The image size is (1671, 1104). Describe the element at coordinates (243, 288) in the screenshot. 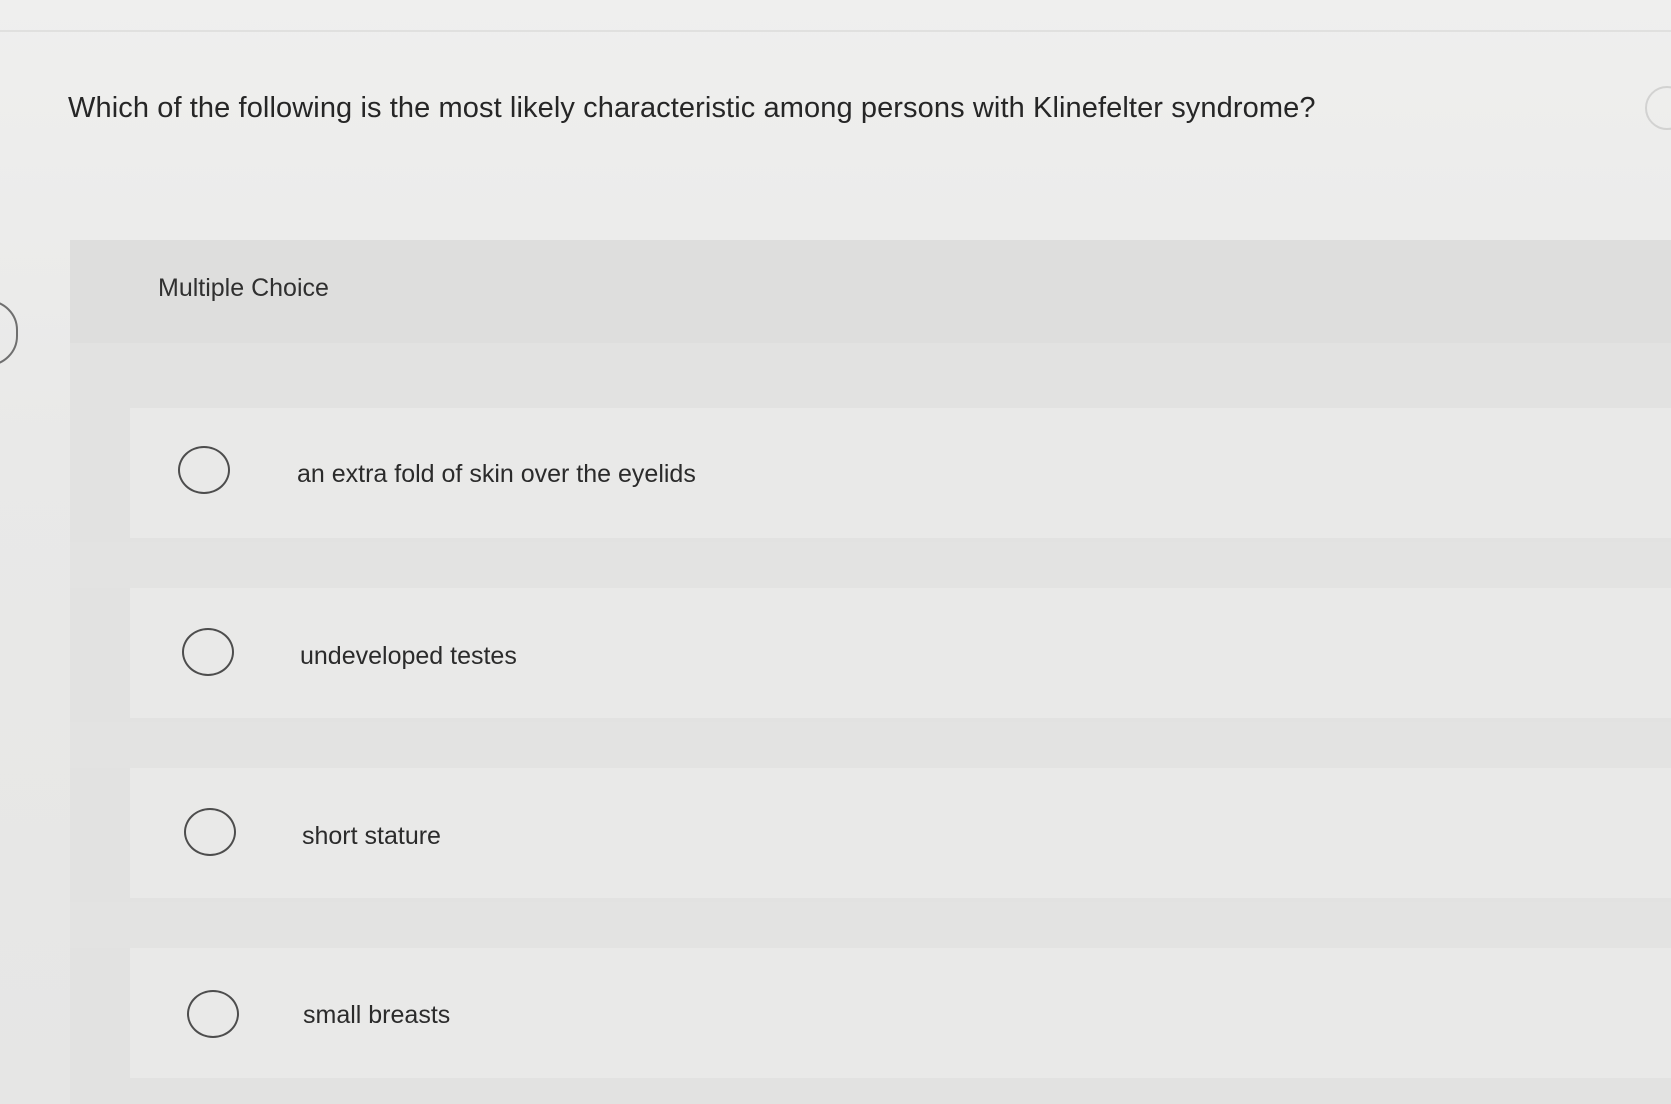

I see `question-type-label: Multiple Choice` at that location.